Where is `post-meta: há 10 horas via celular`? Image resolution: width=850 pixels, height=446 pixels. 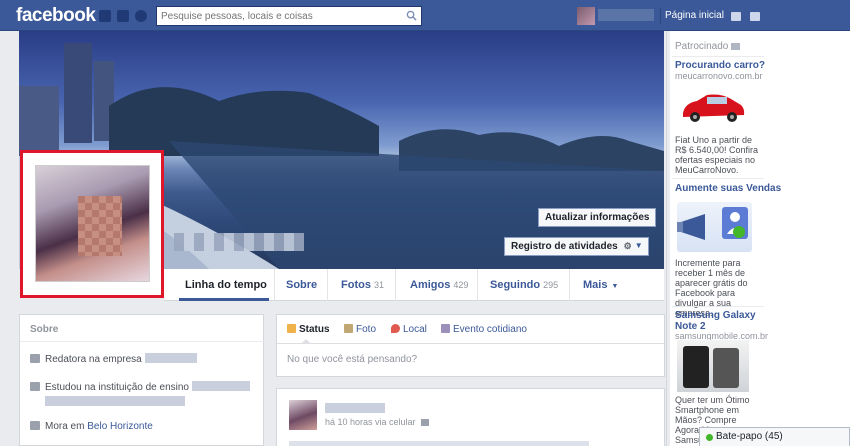
post-meta: há 10 horas via celular is located at coordinates (377, 422).